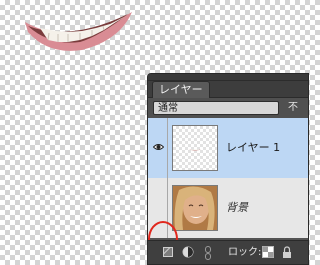 Image resolution: width=320 pixels, height=265 pixels. I want to click on layer-row-layer-1: レイヤー 1, so click(228, 148).